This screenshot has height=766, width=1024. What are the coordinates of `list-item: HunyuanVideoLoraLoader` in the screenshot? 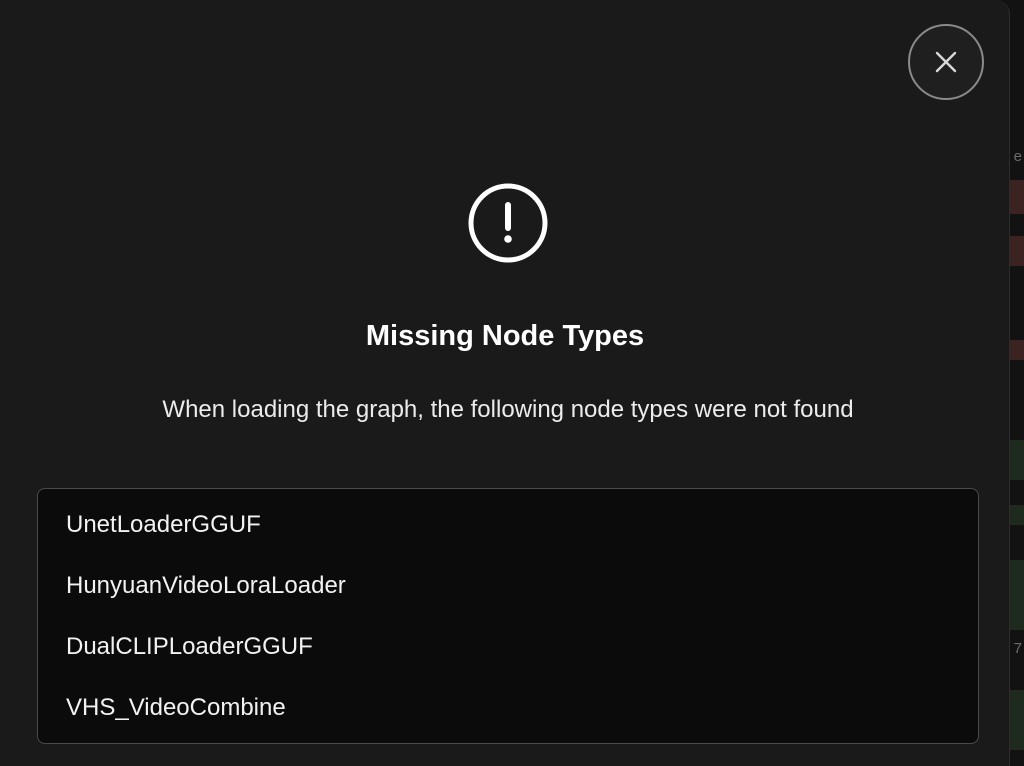 It's located at (206, 585).